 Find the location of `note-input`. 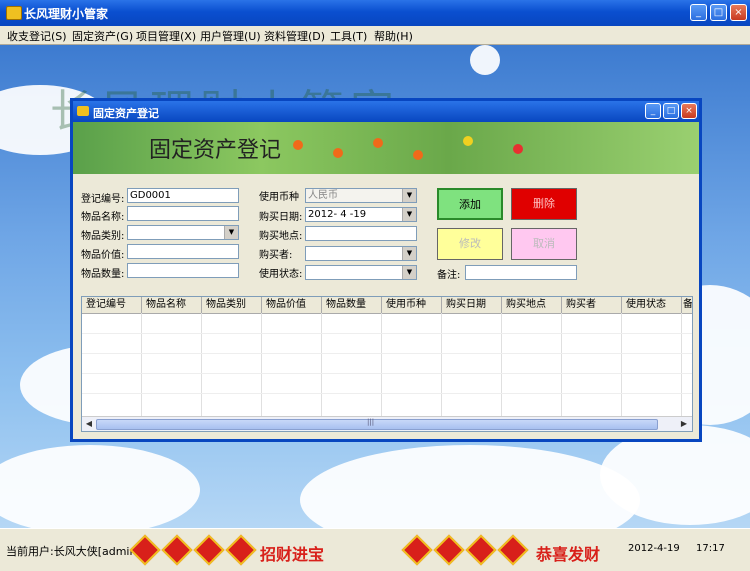

note-input is located at coordinates (521, 272).